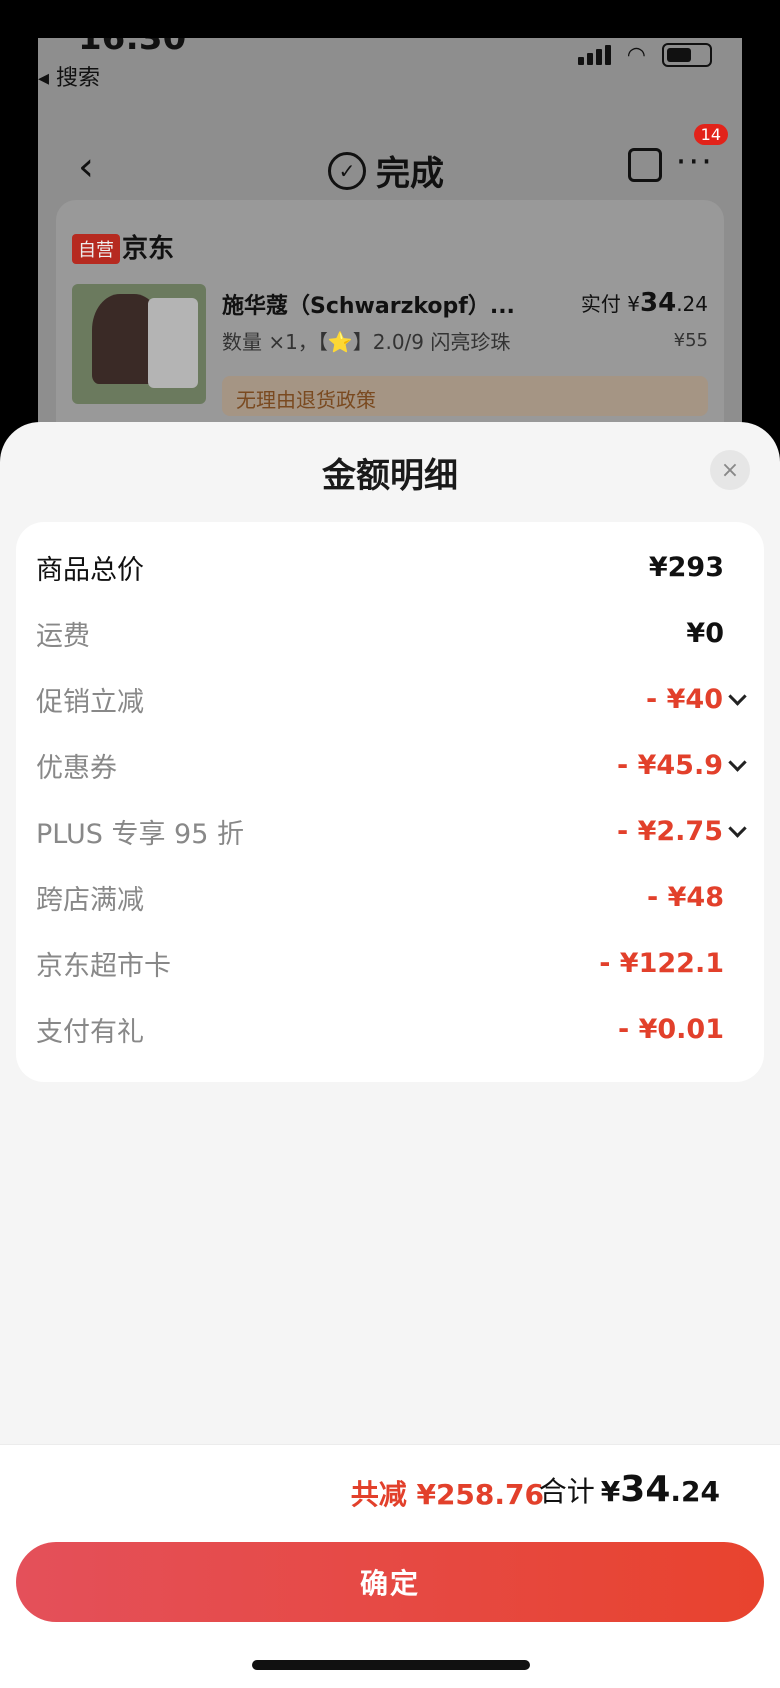  I want to click on row-pay-gift: 支付有礼 - ¥0.01, so click(390, 1029).